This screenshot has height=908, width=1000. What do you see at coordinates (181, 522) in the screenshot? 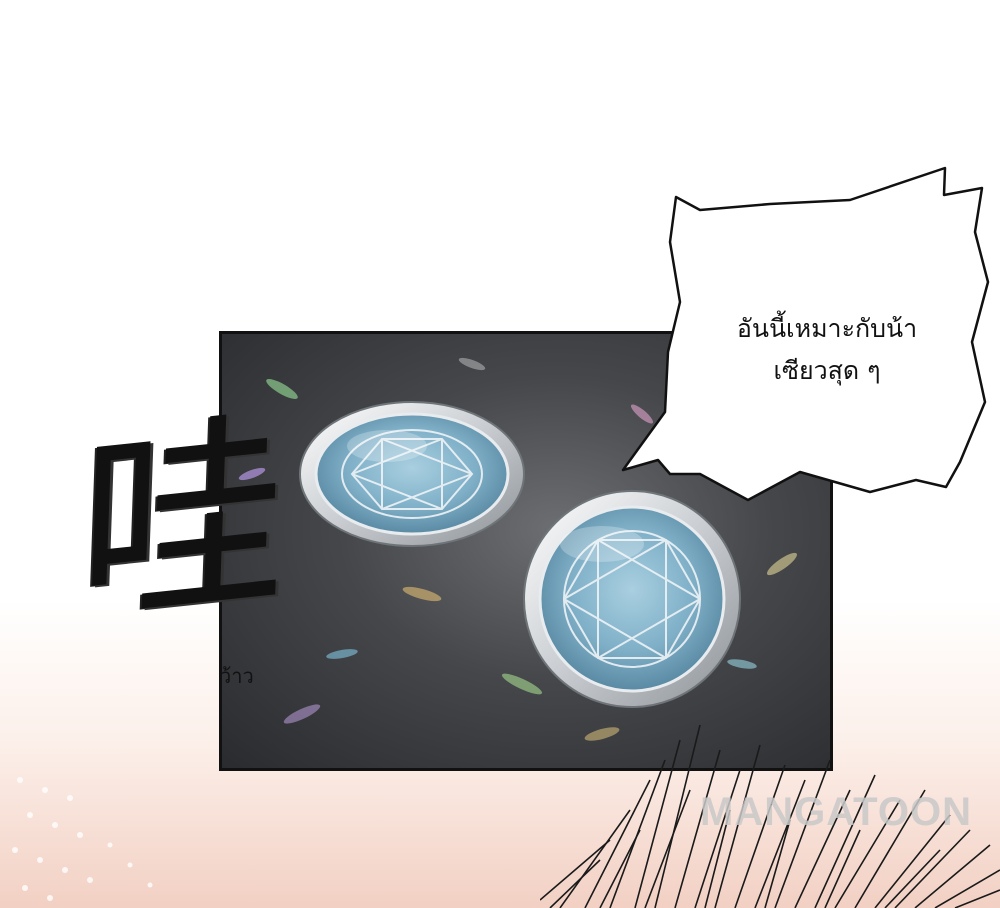
I see `sound-effect-glyph: 哇` at bounding box center [181, 522].